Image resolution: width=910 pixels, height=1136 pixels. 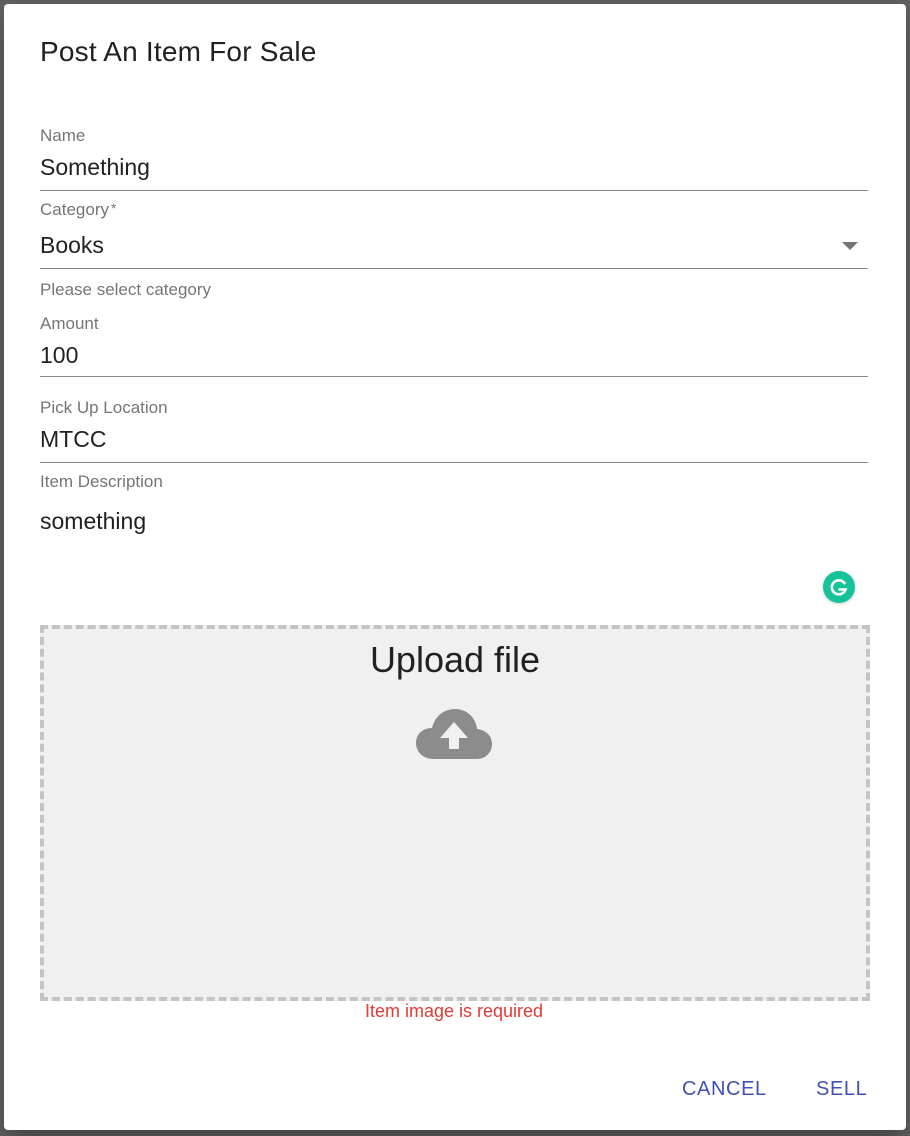 I want to click on name-input: Something, so click(x=95, y=167).